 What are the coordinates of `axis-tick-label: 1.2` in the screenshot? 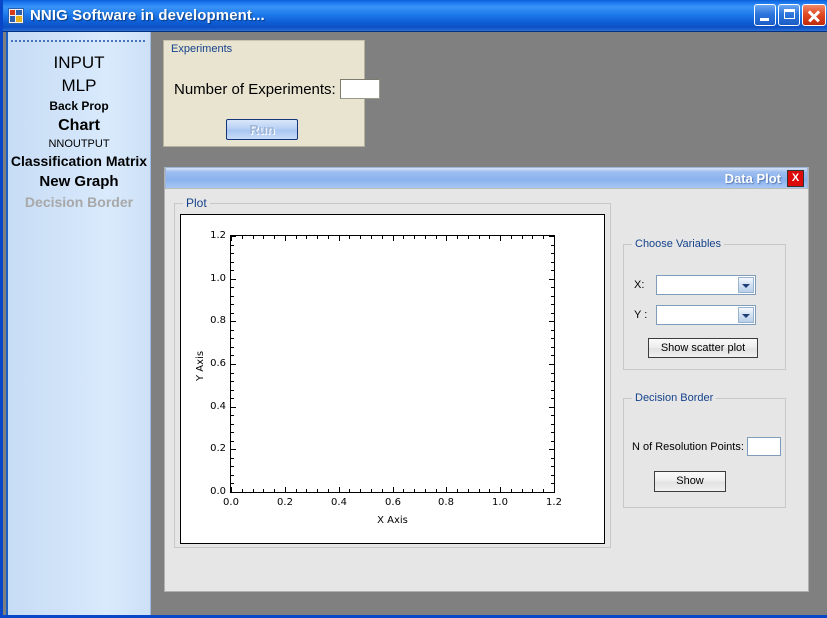 It's located at (554, 502).